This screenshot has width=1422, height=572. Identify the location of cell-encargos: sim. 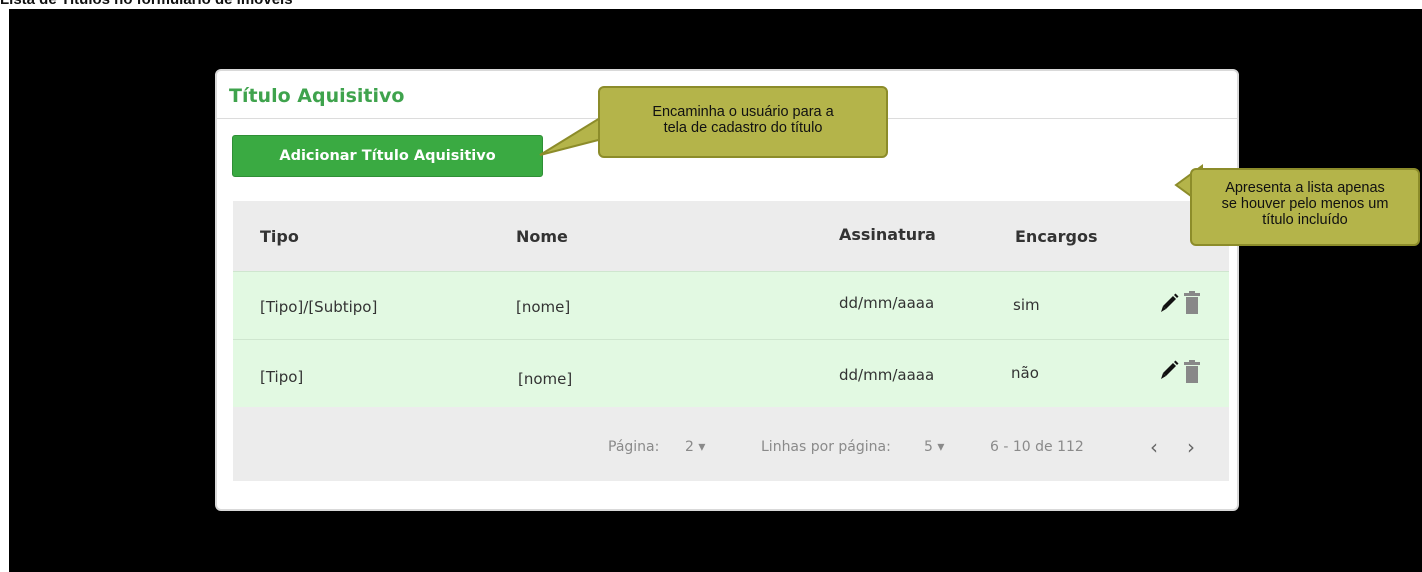
(1026, 305).